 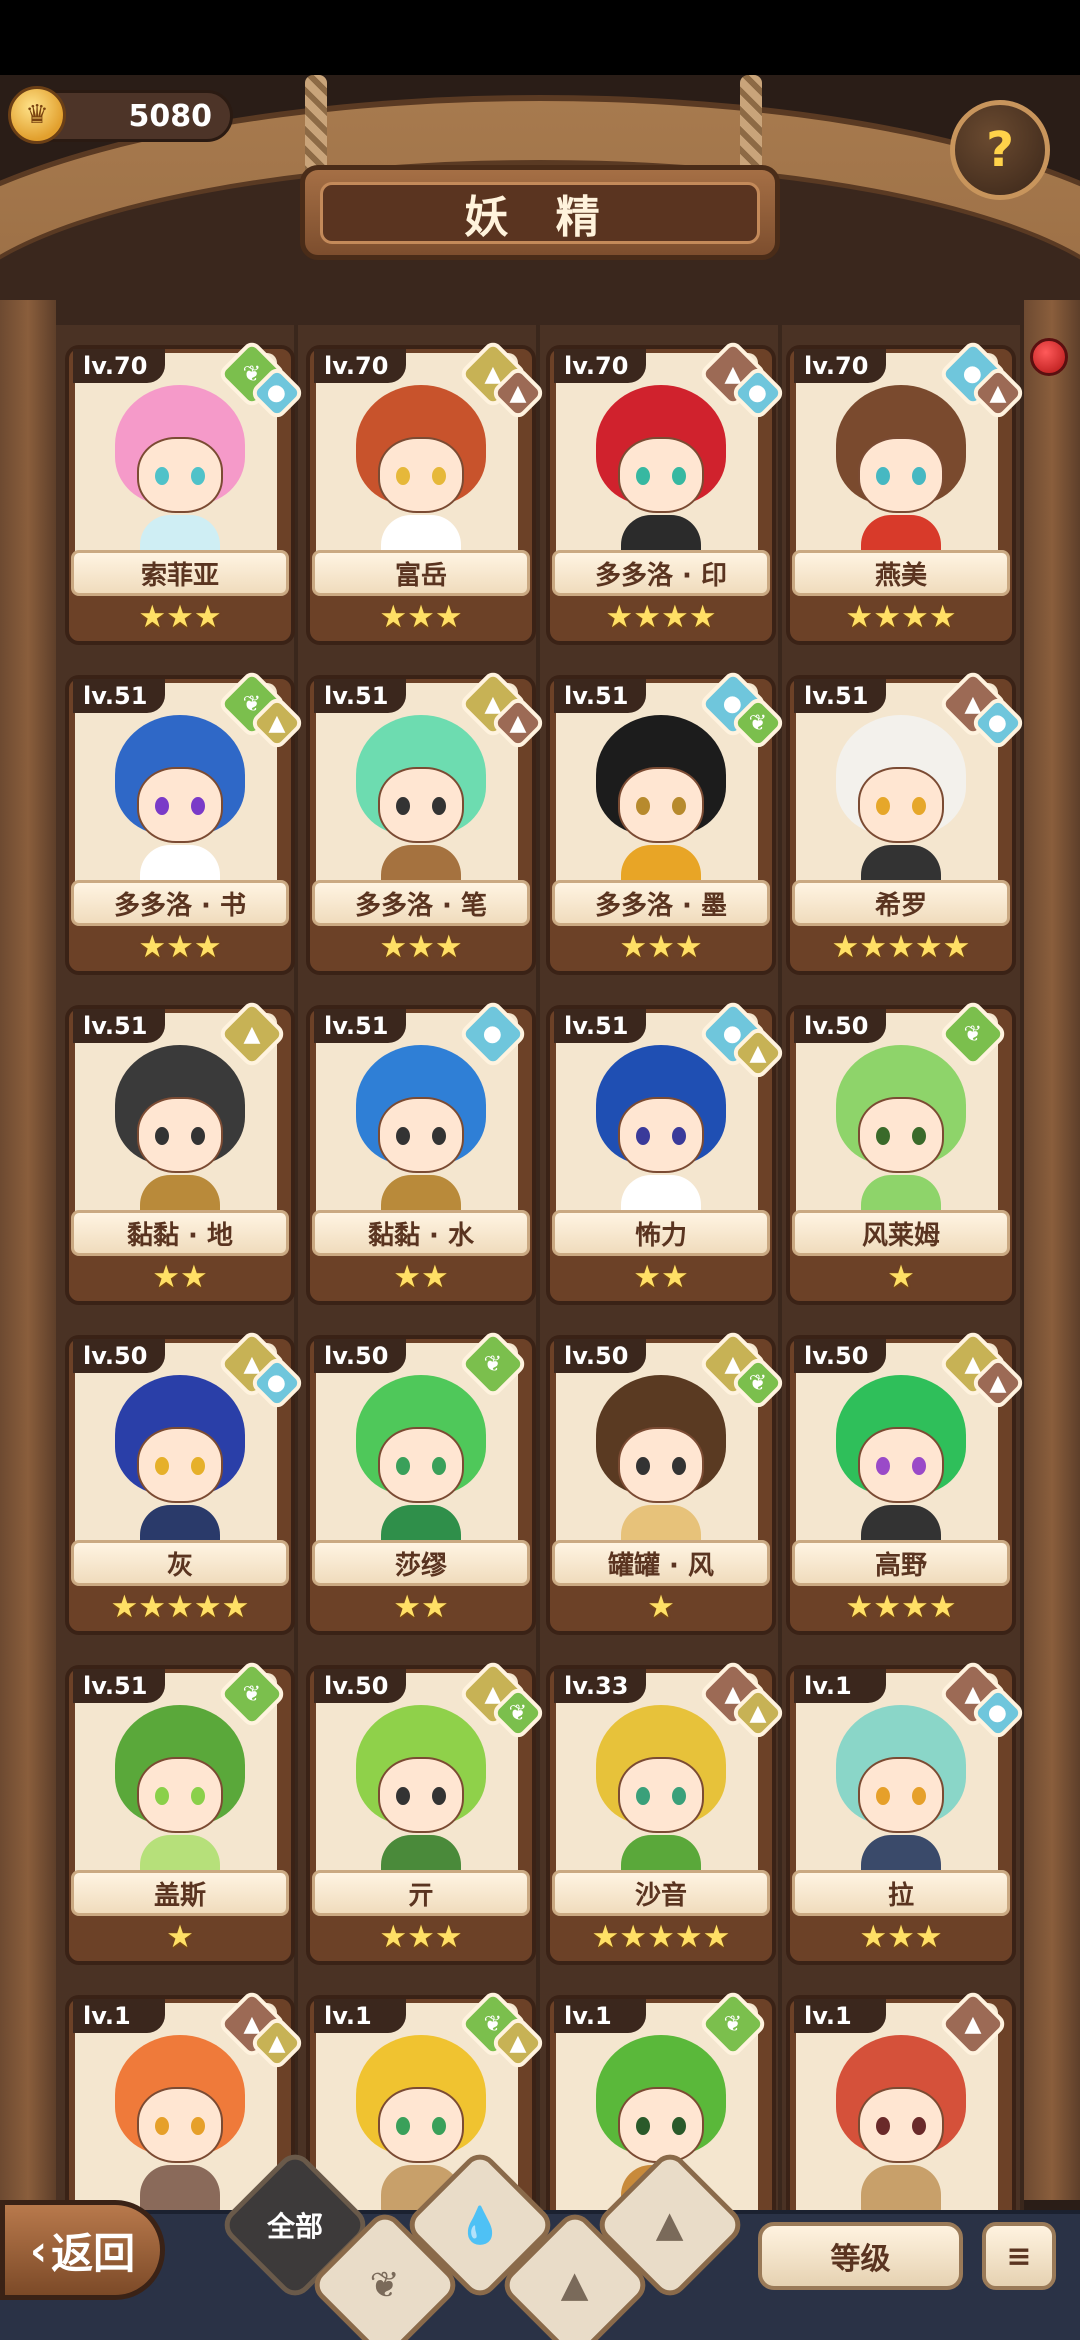 I want to click on fairy-card: lv.51 ▲ 黏黏 · 地 ★★, so click(x=180, y=1156).